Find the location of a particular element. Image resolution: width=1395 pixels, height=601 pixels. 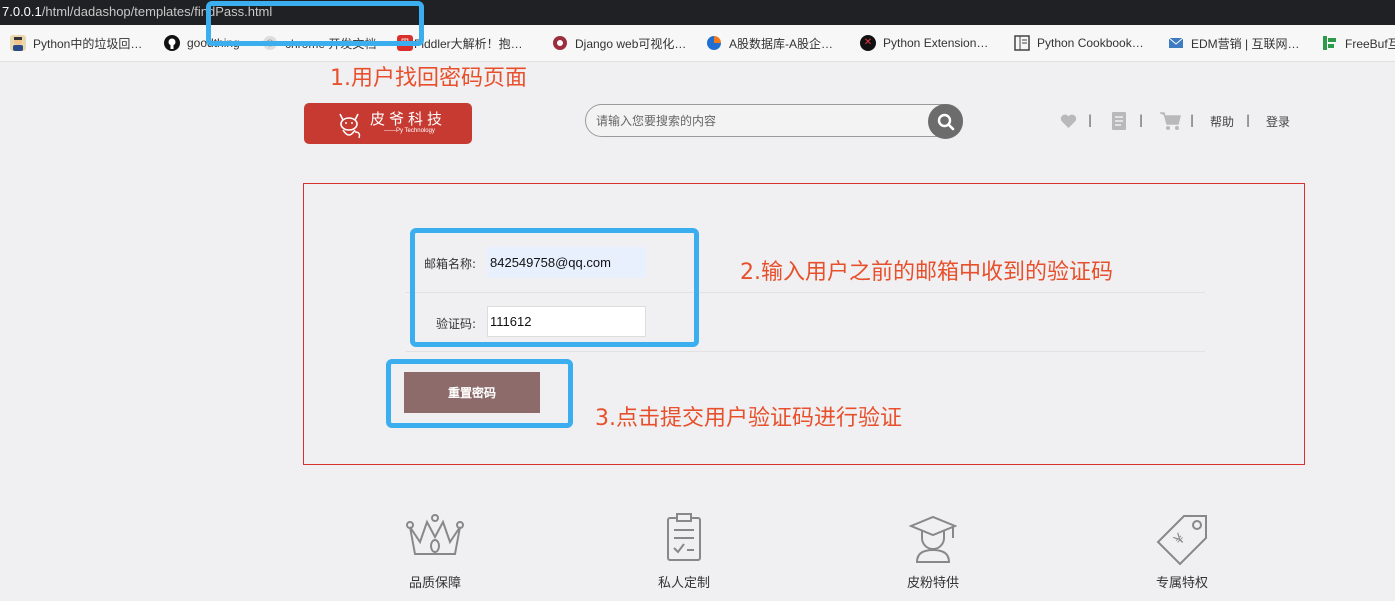

crown-icon is located at coordinates (435, 534).